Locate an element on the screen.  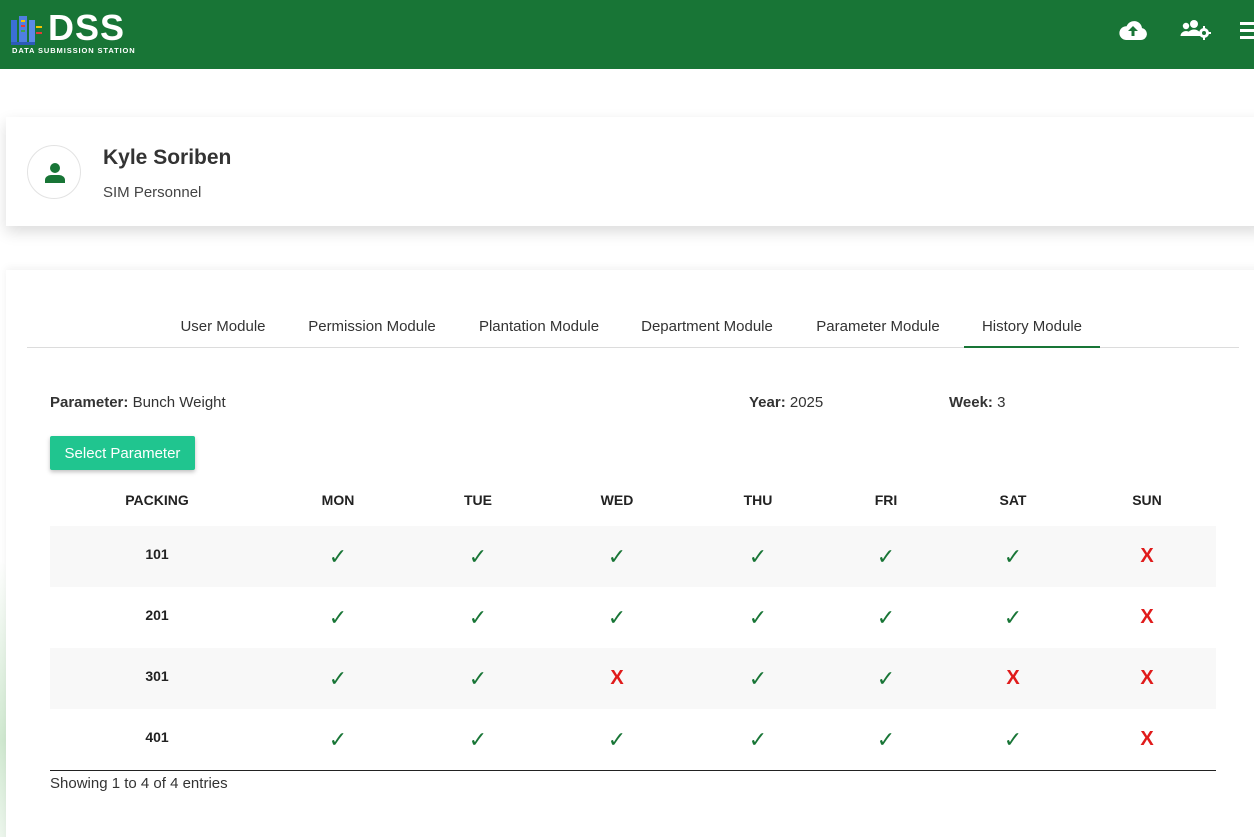
column-header-sun: SUN is located at coordinates (1147, 500).